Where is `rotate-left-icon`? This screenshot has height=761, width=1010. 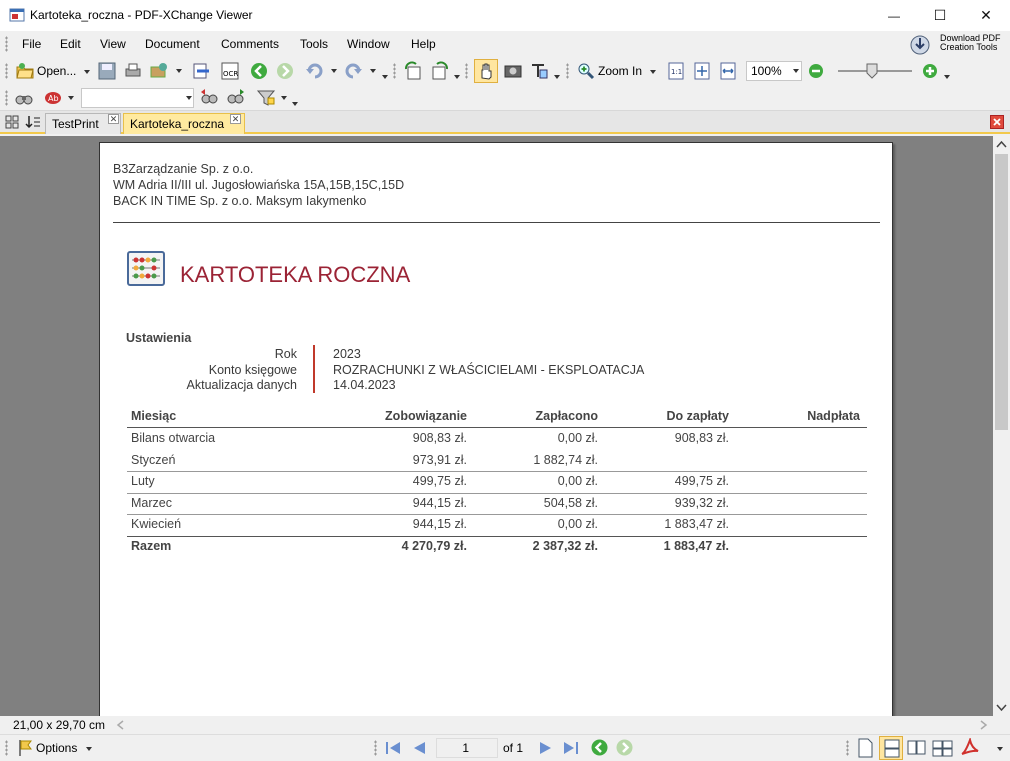 rotate-left-icon is located at coordinates (413, 71).